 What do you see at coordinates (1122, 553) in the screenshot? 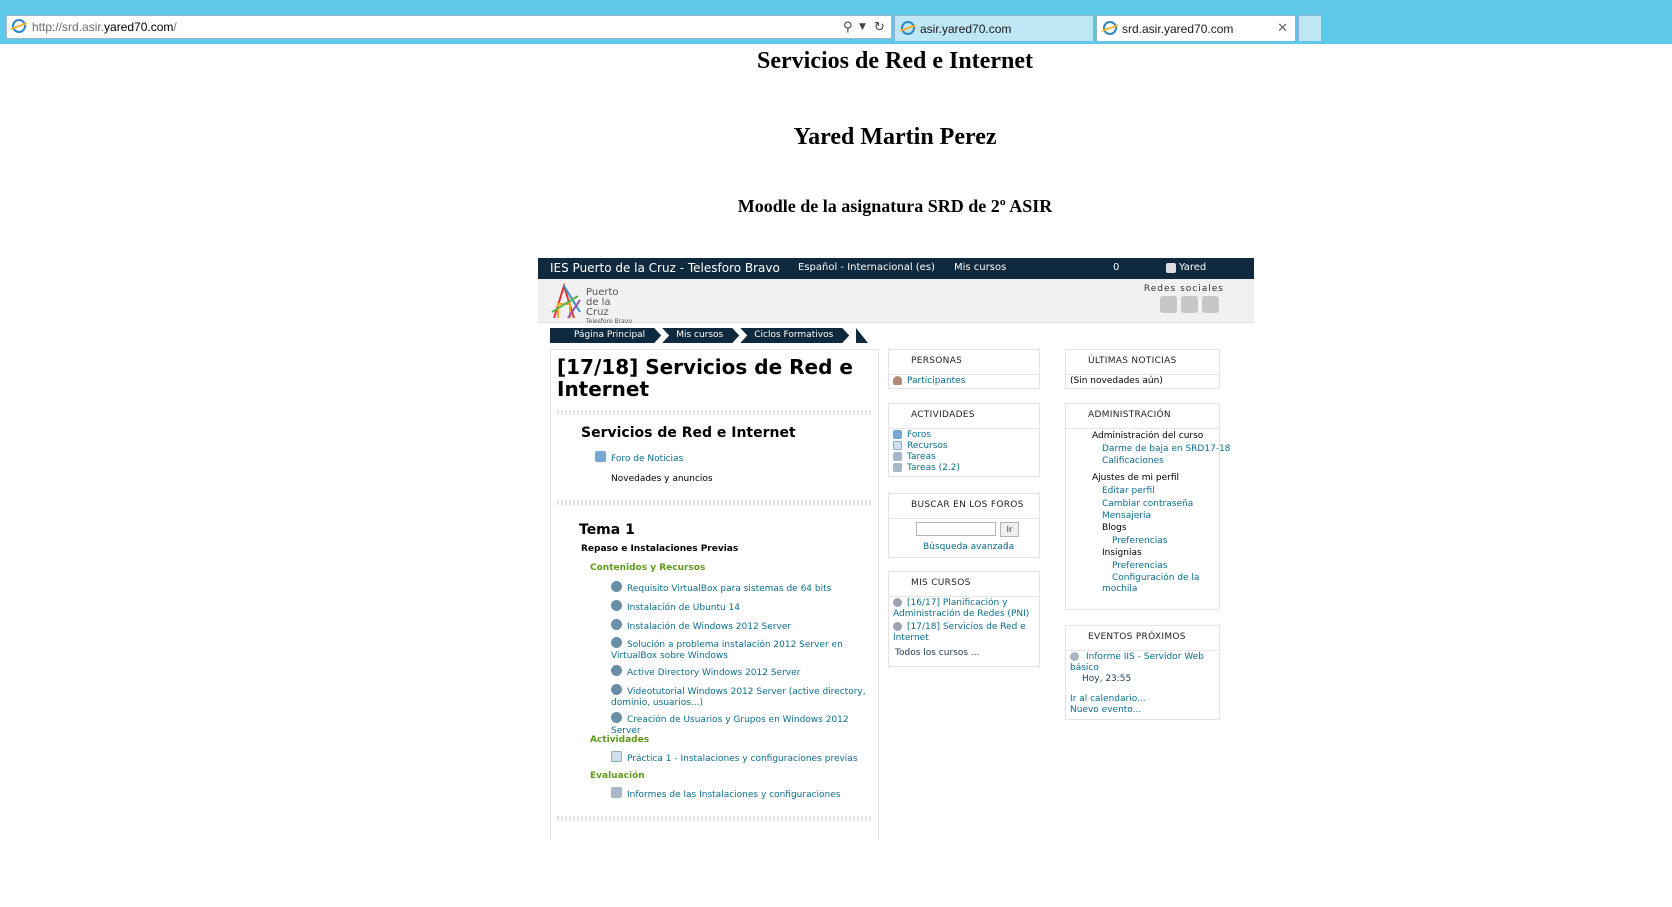
I see `badges-node: Insignias` at bounding box center [1122, 553].